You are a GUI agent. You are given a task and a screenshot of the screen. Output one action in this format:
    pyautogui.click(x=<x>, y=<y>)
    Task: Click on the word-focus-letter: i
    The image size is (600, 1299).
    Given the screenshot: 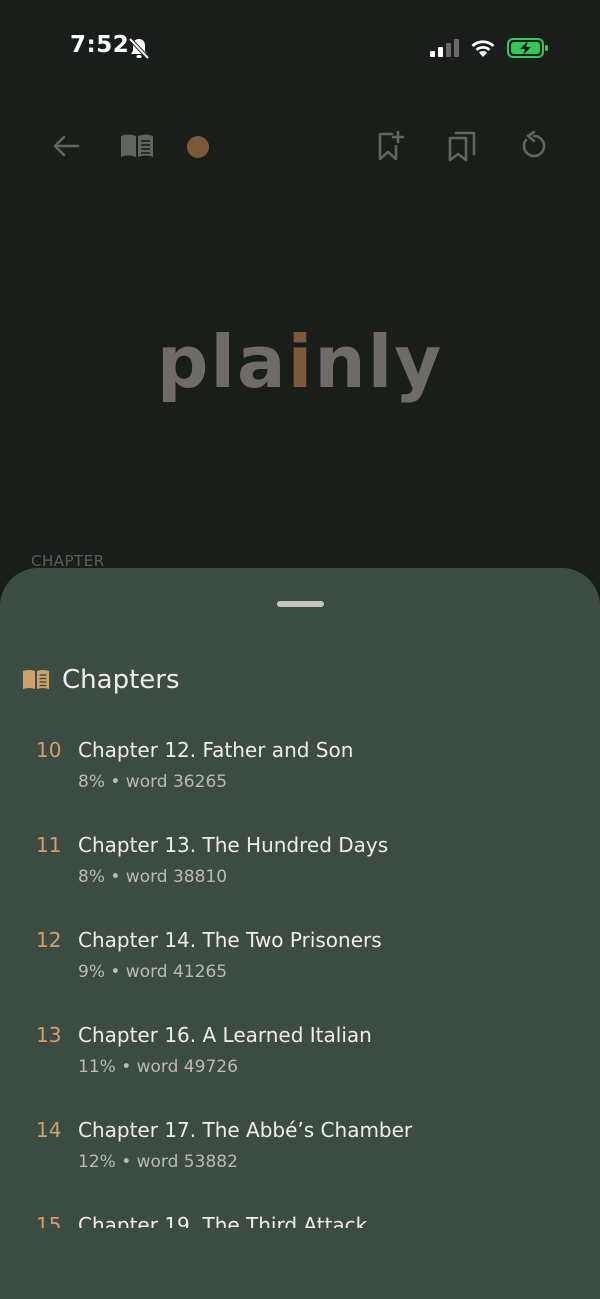 What is the action you would take?
    pyautogui.click(x=301, y=362)
    